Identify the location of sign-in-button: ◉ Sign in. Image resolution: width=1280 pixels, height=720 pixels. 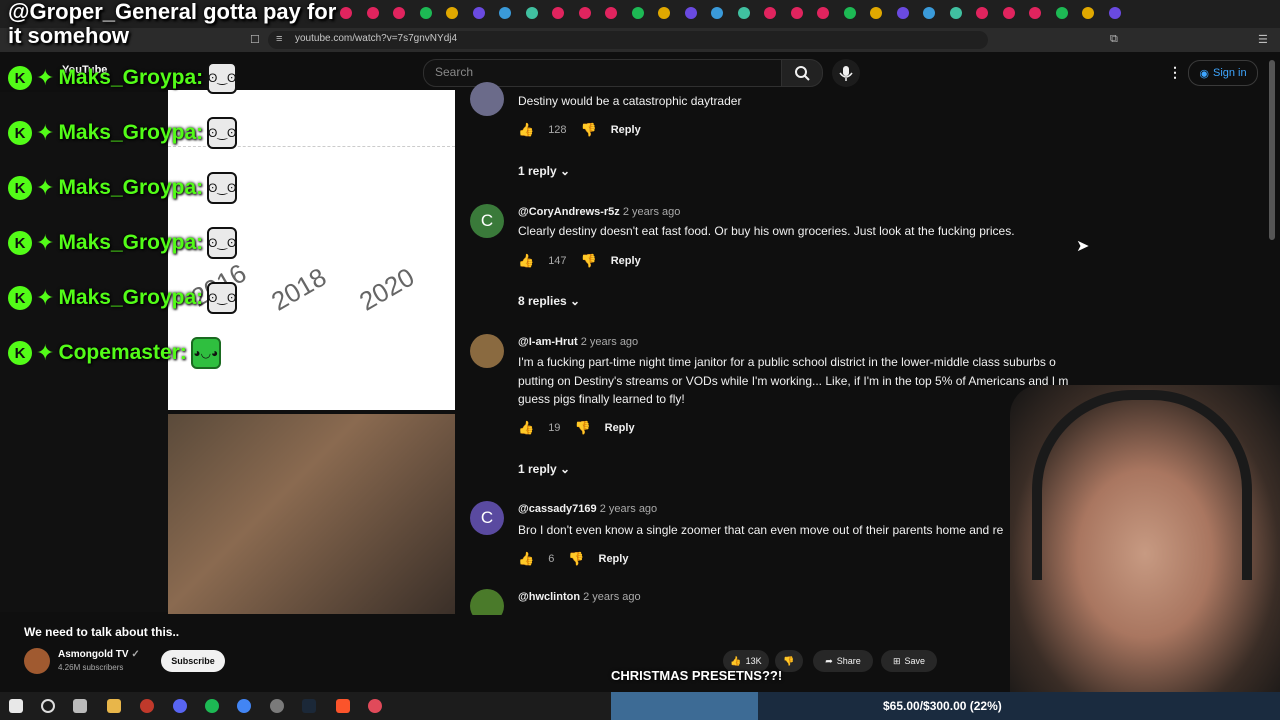
(1223, 73).